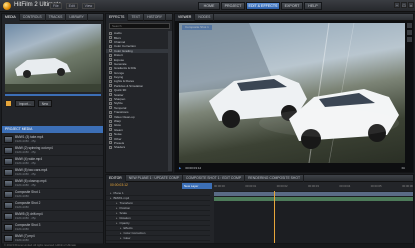 This screenshot has width=415, height=248. I want to click on media-item-text: BMW (6) closeup.mp4 1920x1080 · 25p, so click(31, 183).